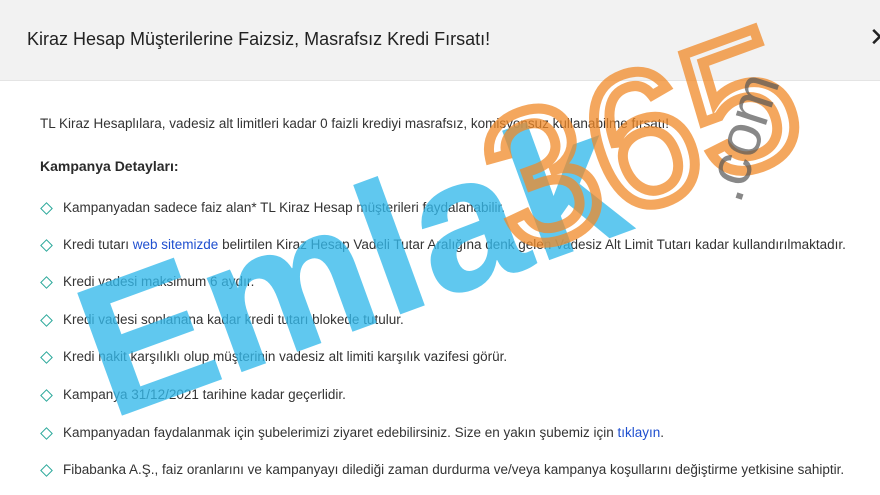 The image size is (880, 495). I want to click on list-item: Kredi vadesi maksimum 6 aydır., so click(460, 283).